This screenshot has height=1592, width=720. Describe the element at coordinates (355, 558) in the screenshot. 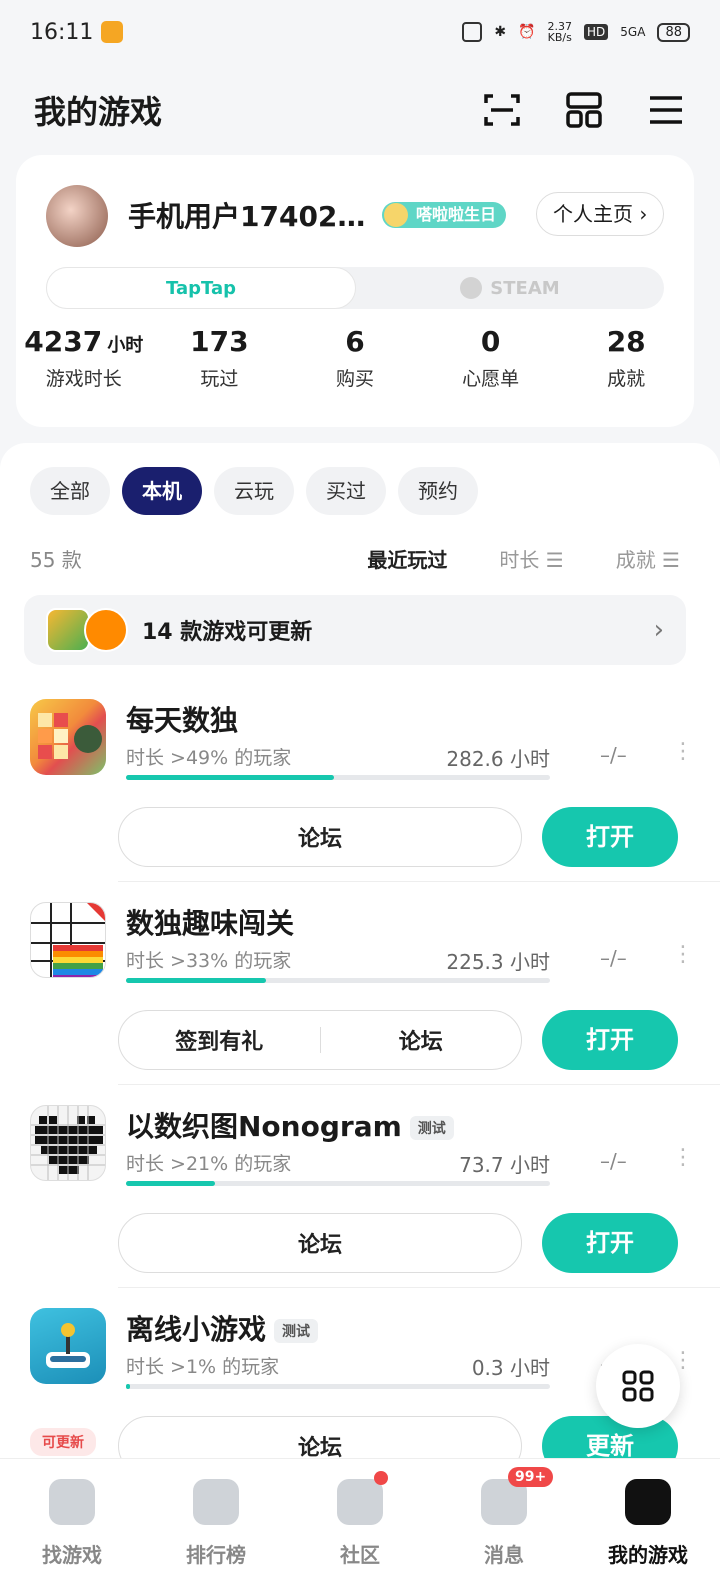

I see `list-header: 55 款 最近玩过 时长 ☰ 成就 ☰` at that location.